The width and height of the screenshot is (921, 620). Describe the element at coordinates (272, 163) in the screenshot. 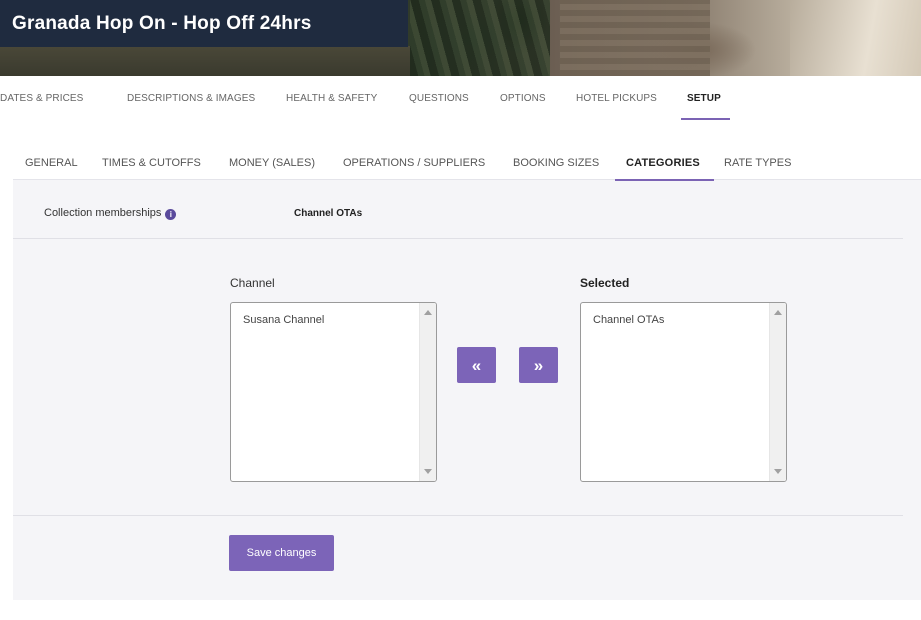

I see `subtab-money-sales: MONEY (SALES)` at that location.